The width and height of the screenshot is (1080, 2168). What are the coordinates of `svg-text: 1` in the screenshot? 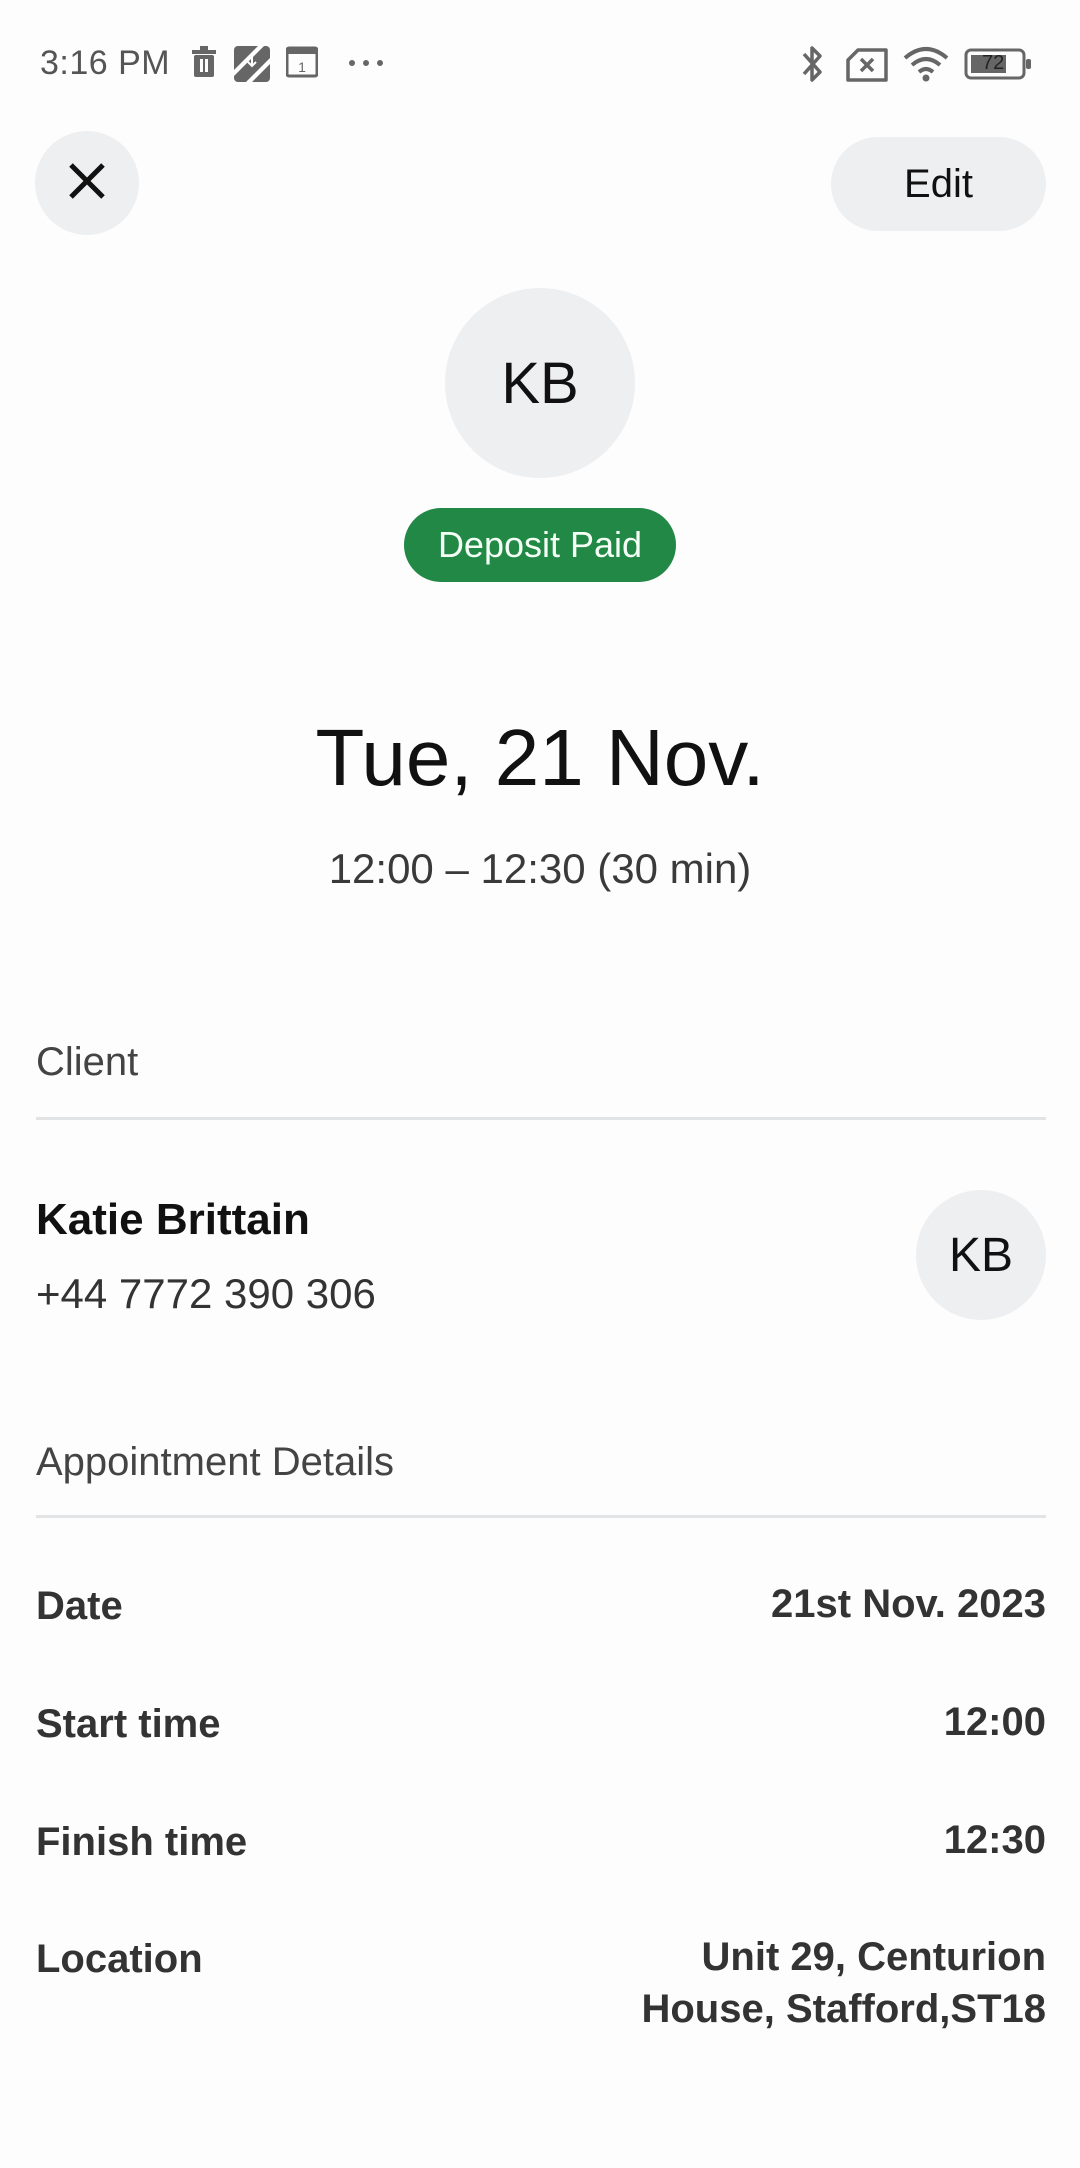 It's located at (302, 67).